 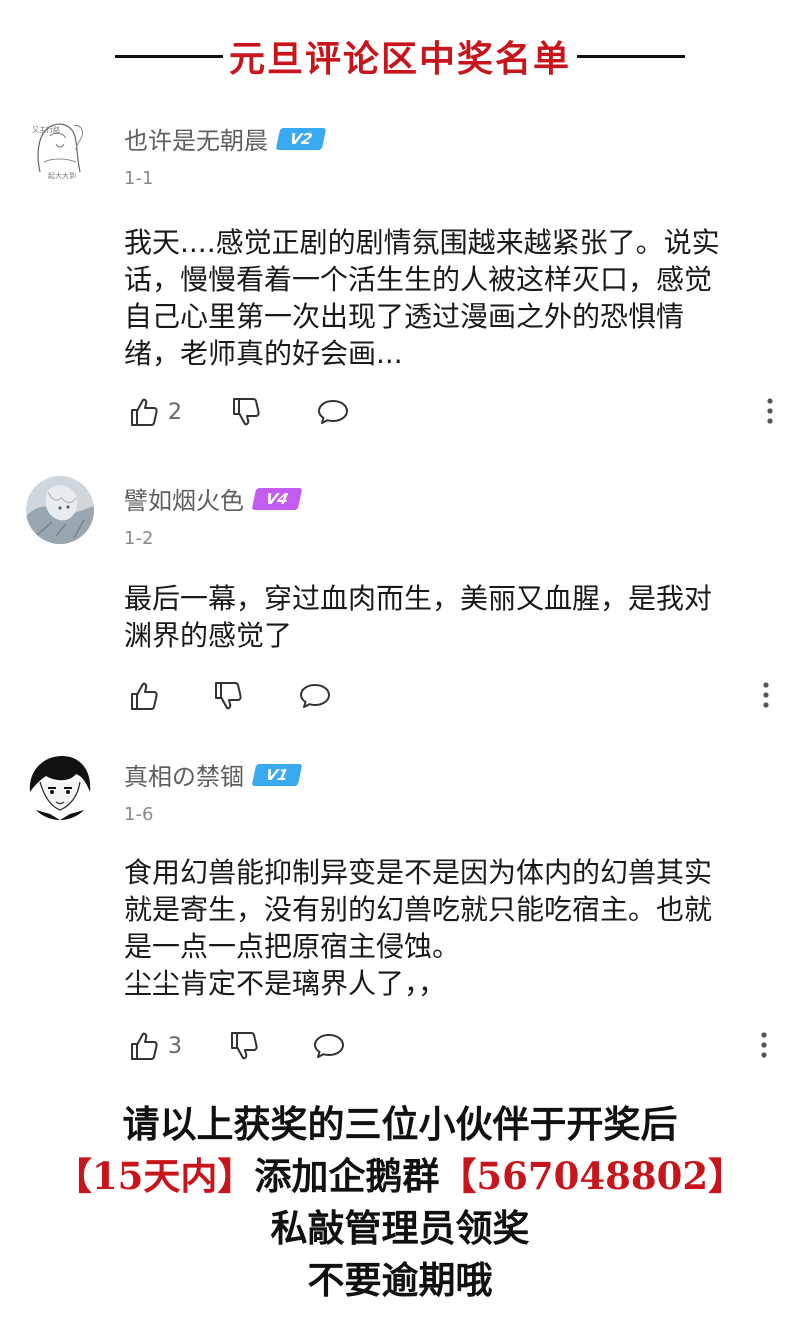 I want to click on comment-text: 最后一幕，穿过血肉而生，美丽又血腥，是我对 渊界的感觉了, so click(x=449, y=617).